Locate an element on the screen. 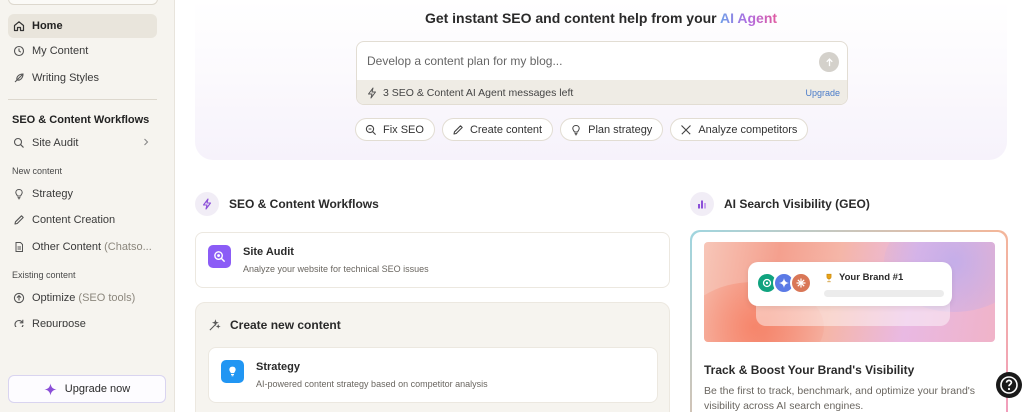  bar-chart-icon is located at coordinates (702, 204).